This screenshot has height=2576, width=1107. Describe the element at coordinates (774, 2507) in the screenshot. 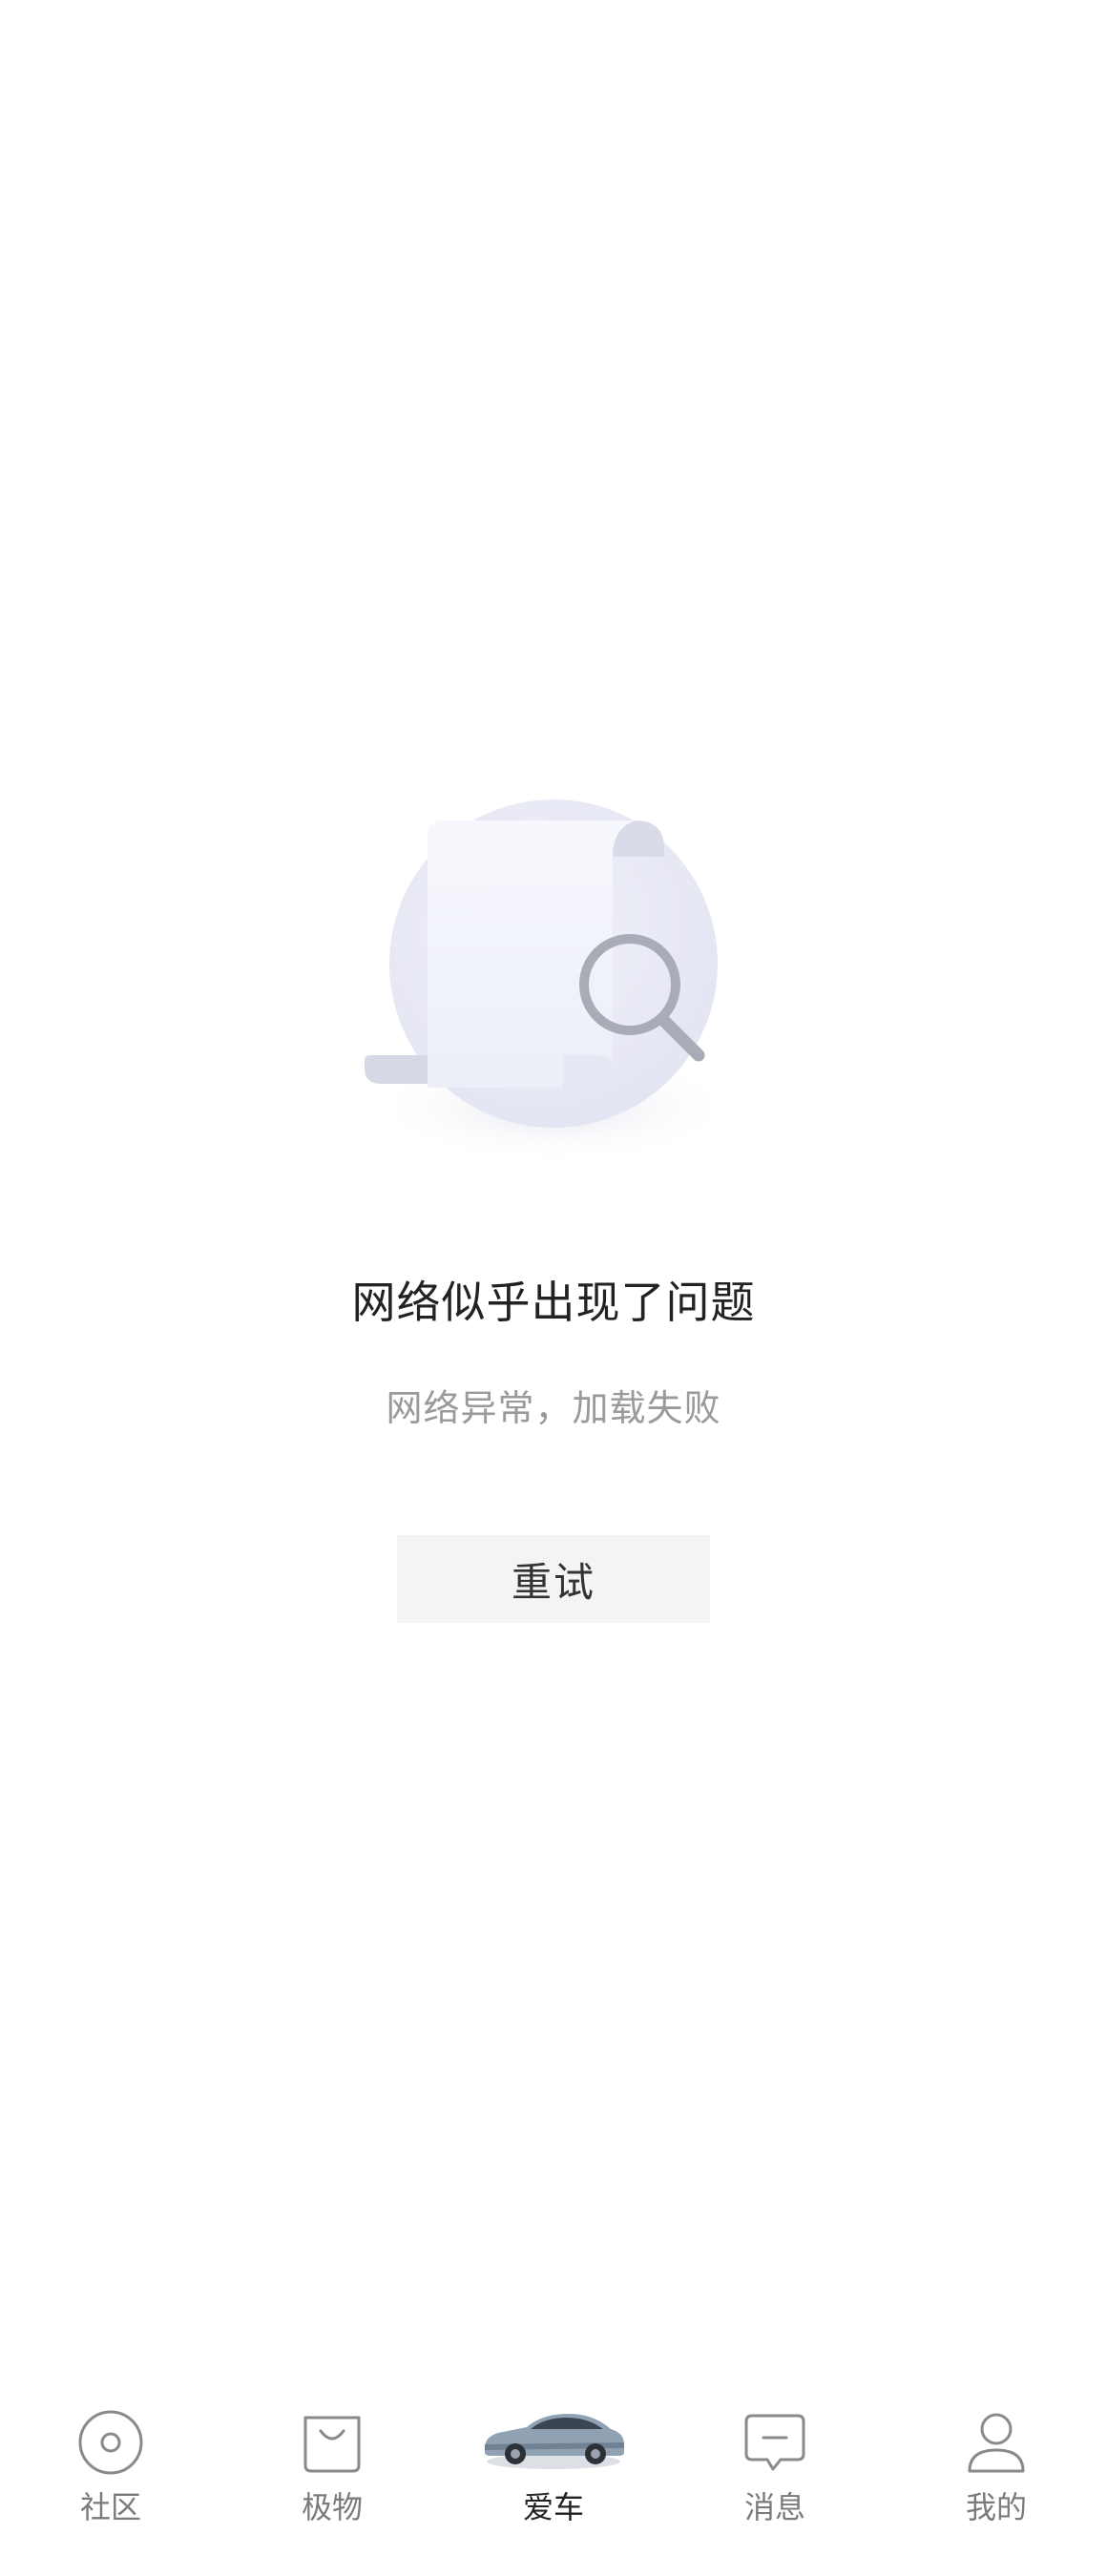

I see `tab-messages-label: 消息` at that location.